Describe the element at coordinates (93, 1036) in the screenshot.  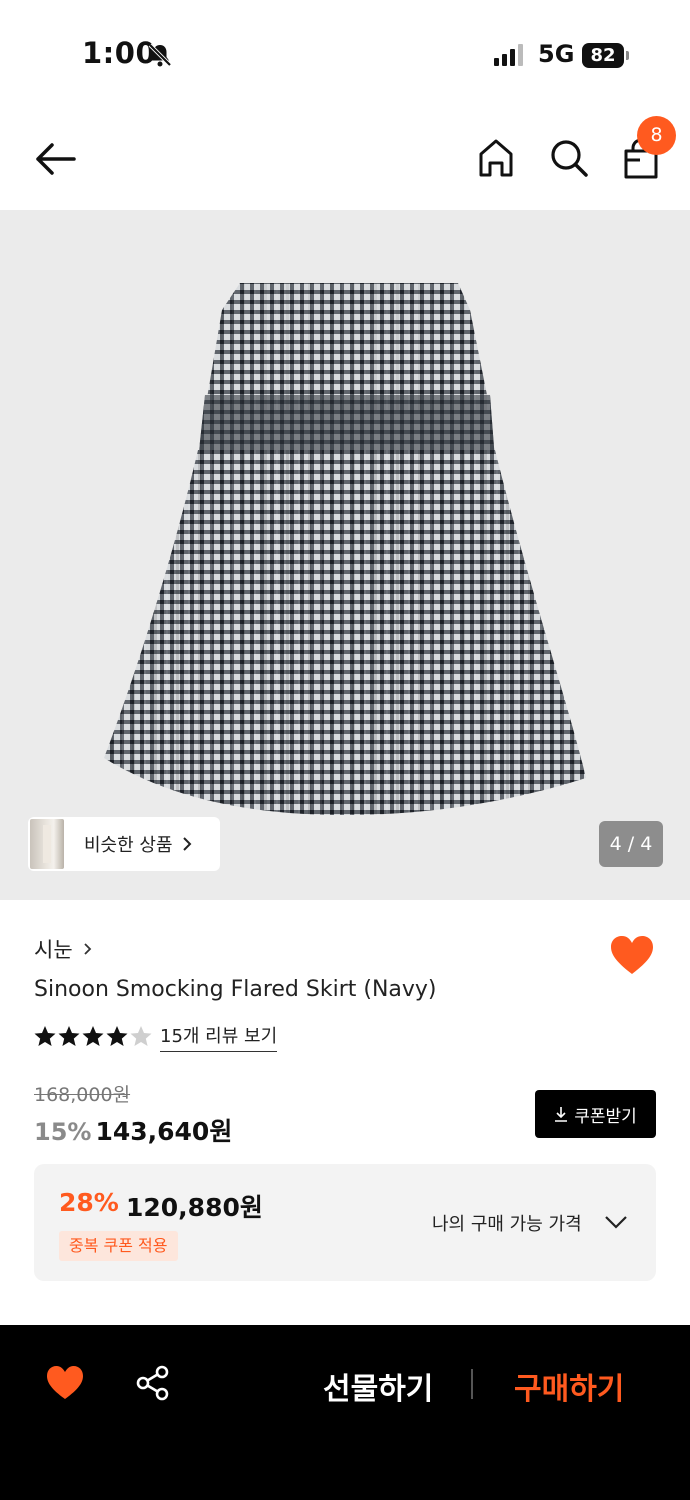
I see `rating-stars` at that location.